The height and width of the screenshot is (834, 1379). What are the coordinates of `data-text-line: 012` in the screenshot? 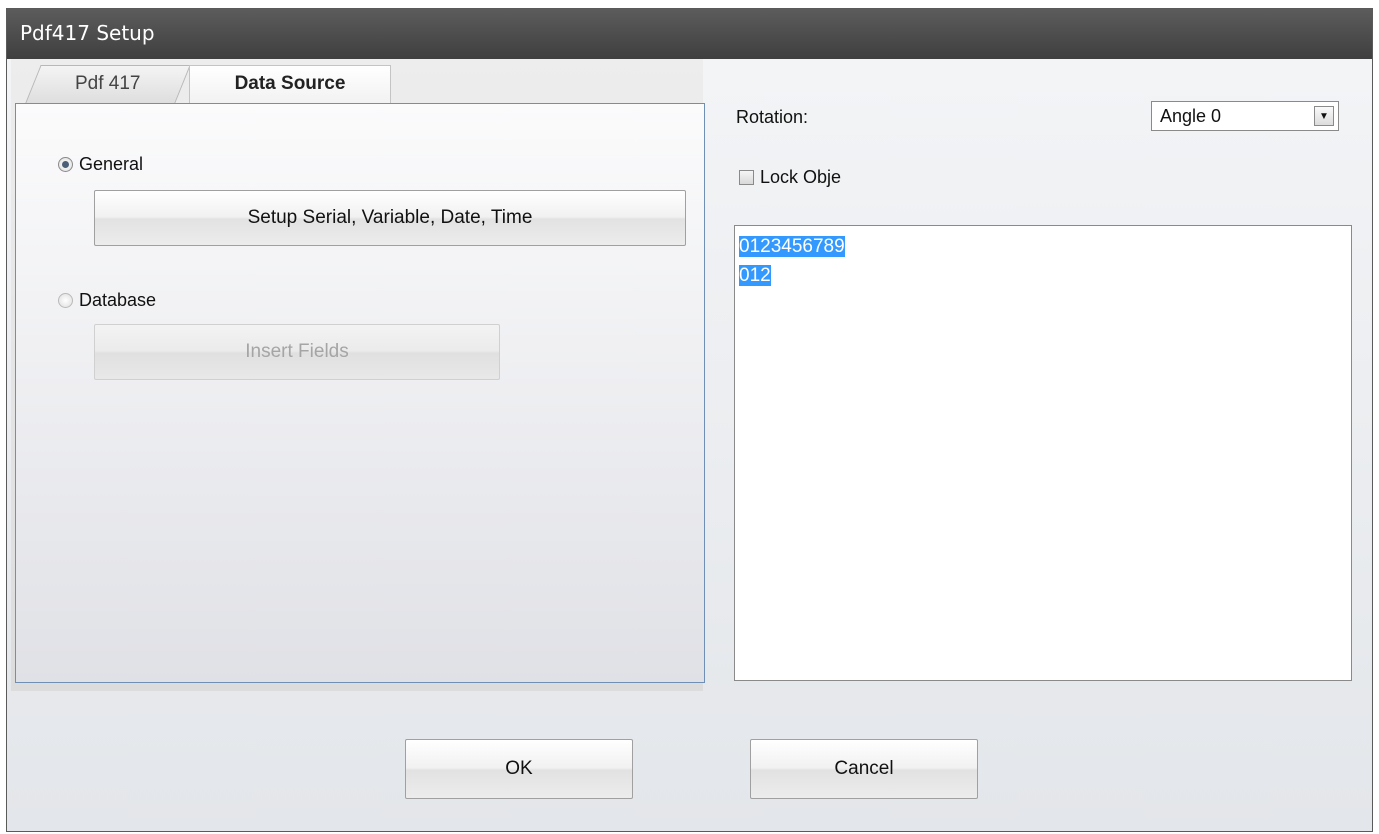 It's located at (755, 275).